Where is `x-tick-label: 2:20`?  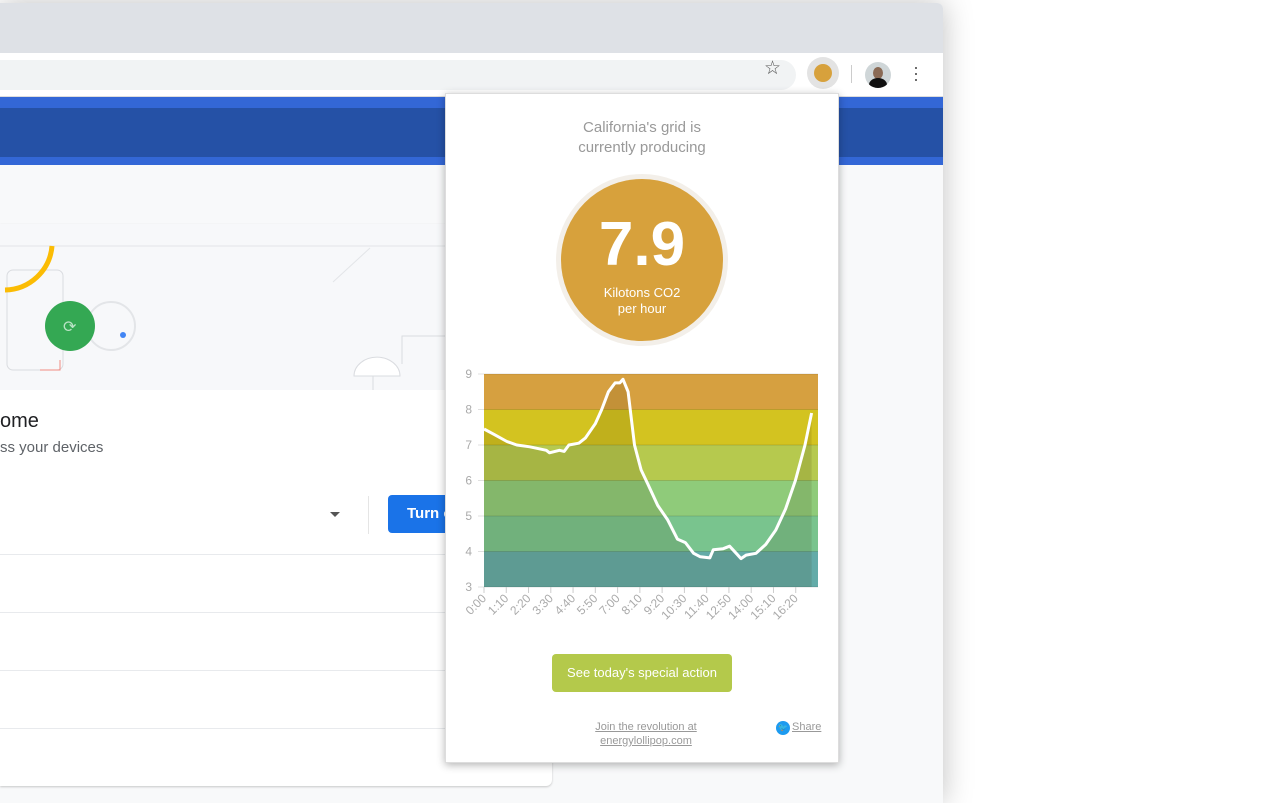 x-tick-label: 2:20 is located at coordinates (520, 604).